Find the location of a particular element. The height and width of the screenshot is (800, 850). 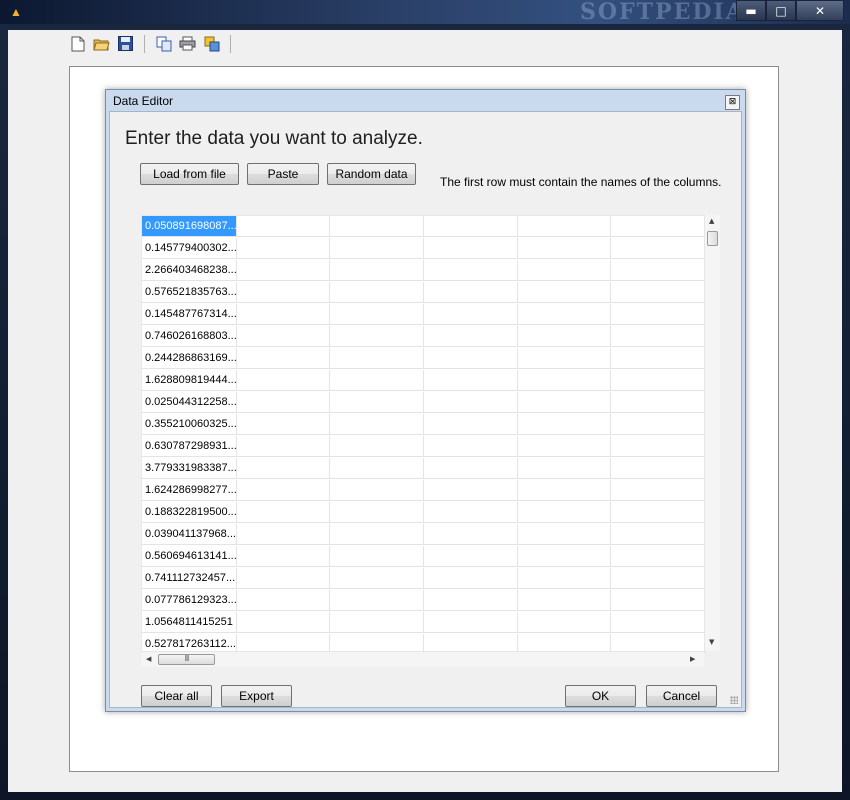

random-data-button: Random data is located at coordinates (371, 174).